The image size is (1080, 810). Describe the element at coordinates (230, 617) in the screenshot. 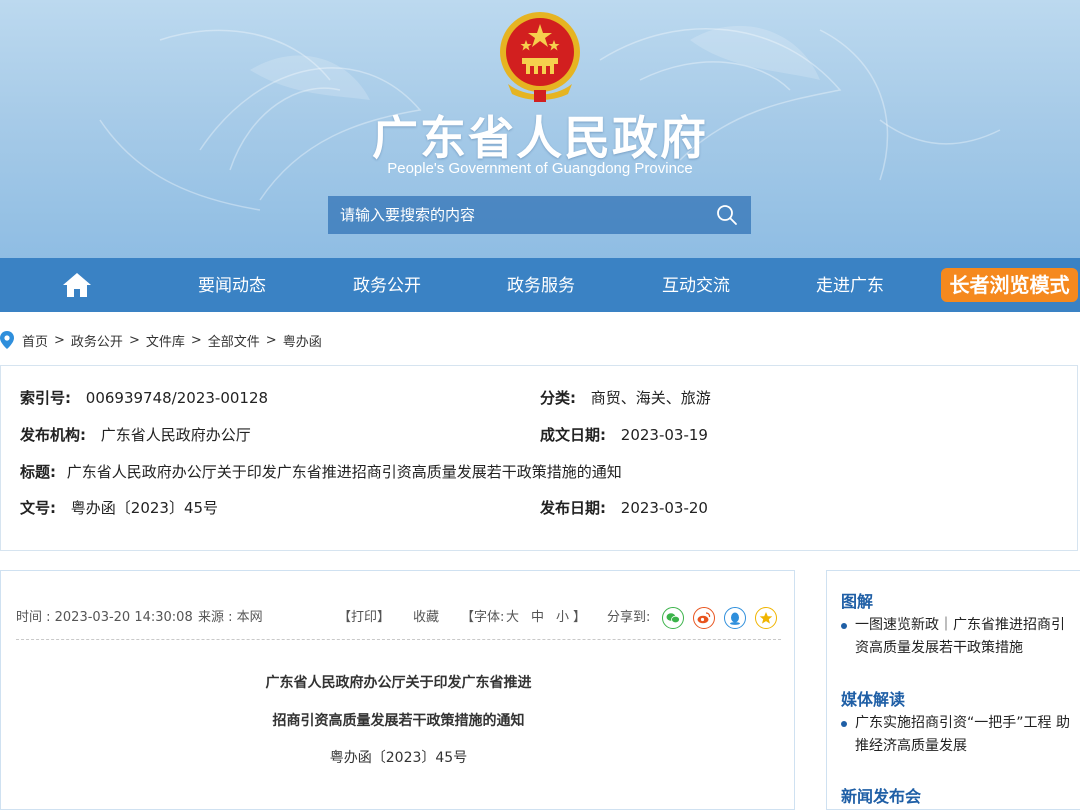

I see `article-source: 来源 : 本网` at that location.